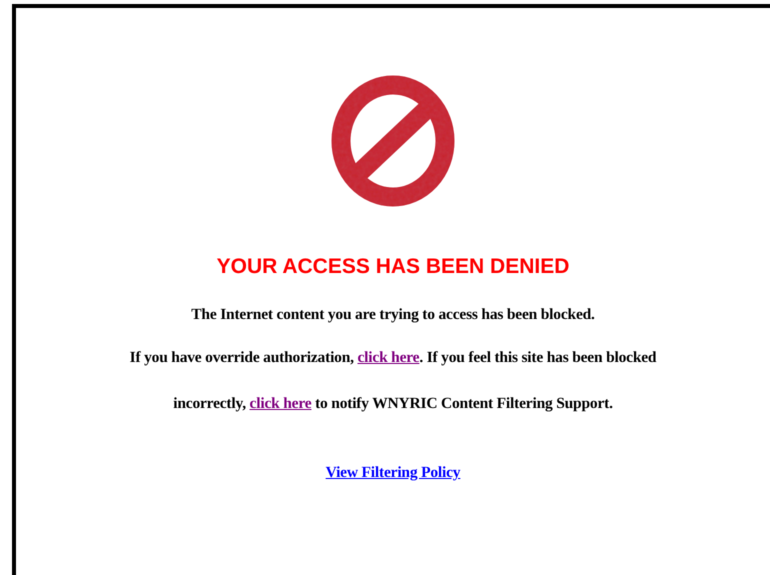 The width and height of the screenshot is (770, 575). I want to click on prohibition-icon, so click(393, 141).